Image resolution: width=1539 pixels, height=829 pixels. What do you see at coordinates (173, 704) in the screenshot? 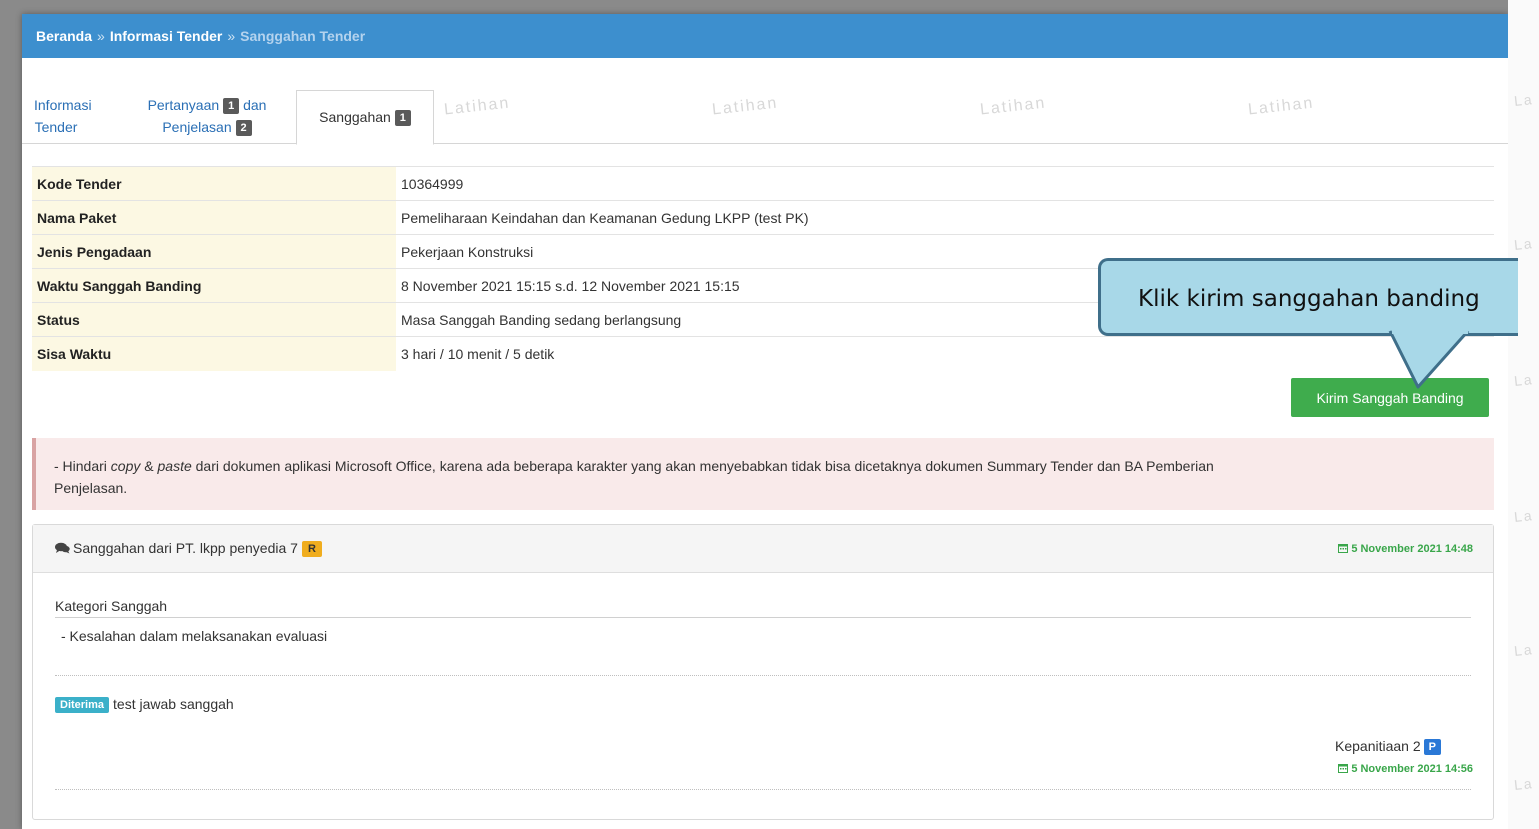
I see `answer-text: test jawab sanggah` at bounding box center [173, 704].